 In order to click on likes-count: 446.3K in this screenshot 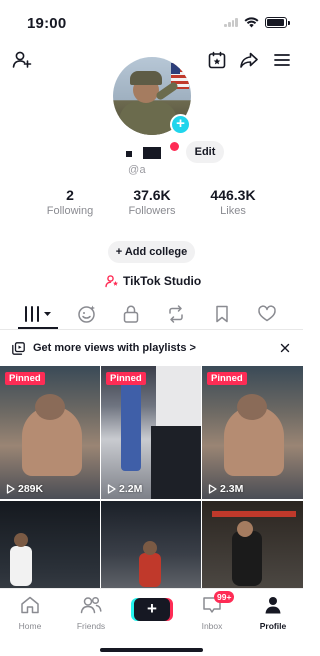, I will do `click(233, 195)`.